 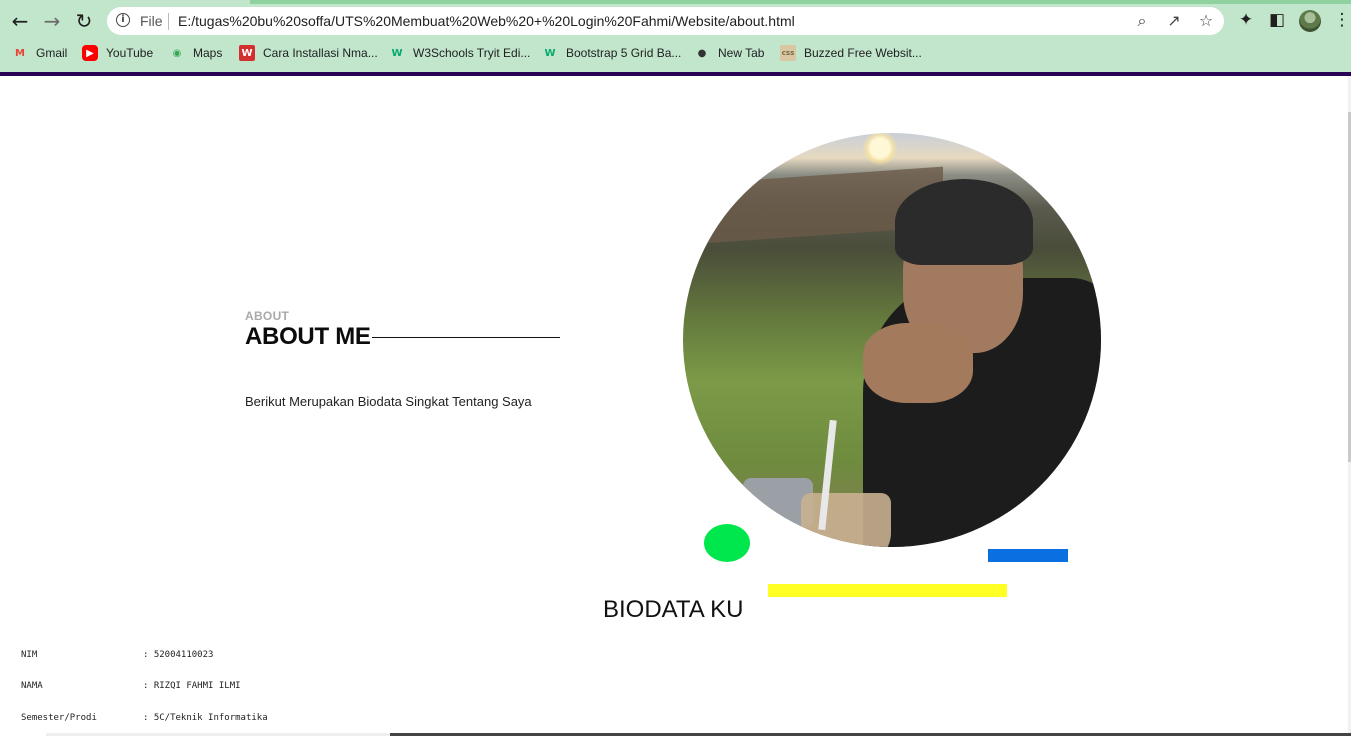 I want to click on biodata-key: NIM, so click(x=29, y=655).